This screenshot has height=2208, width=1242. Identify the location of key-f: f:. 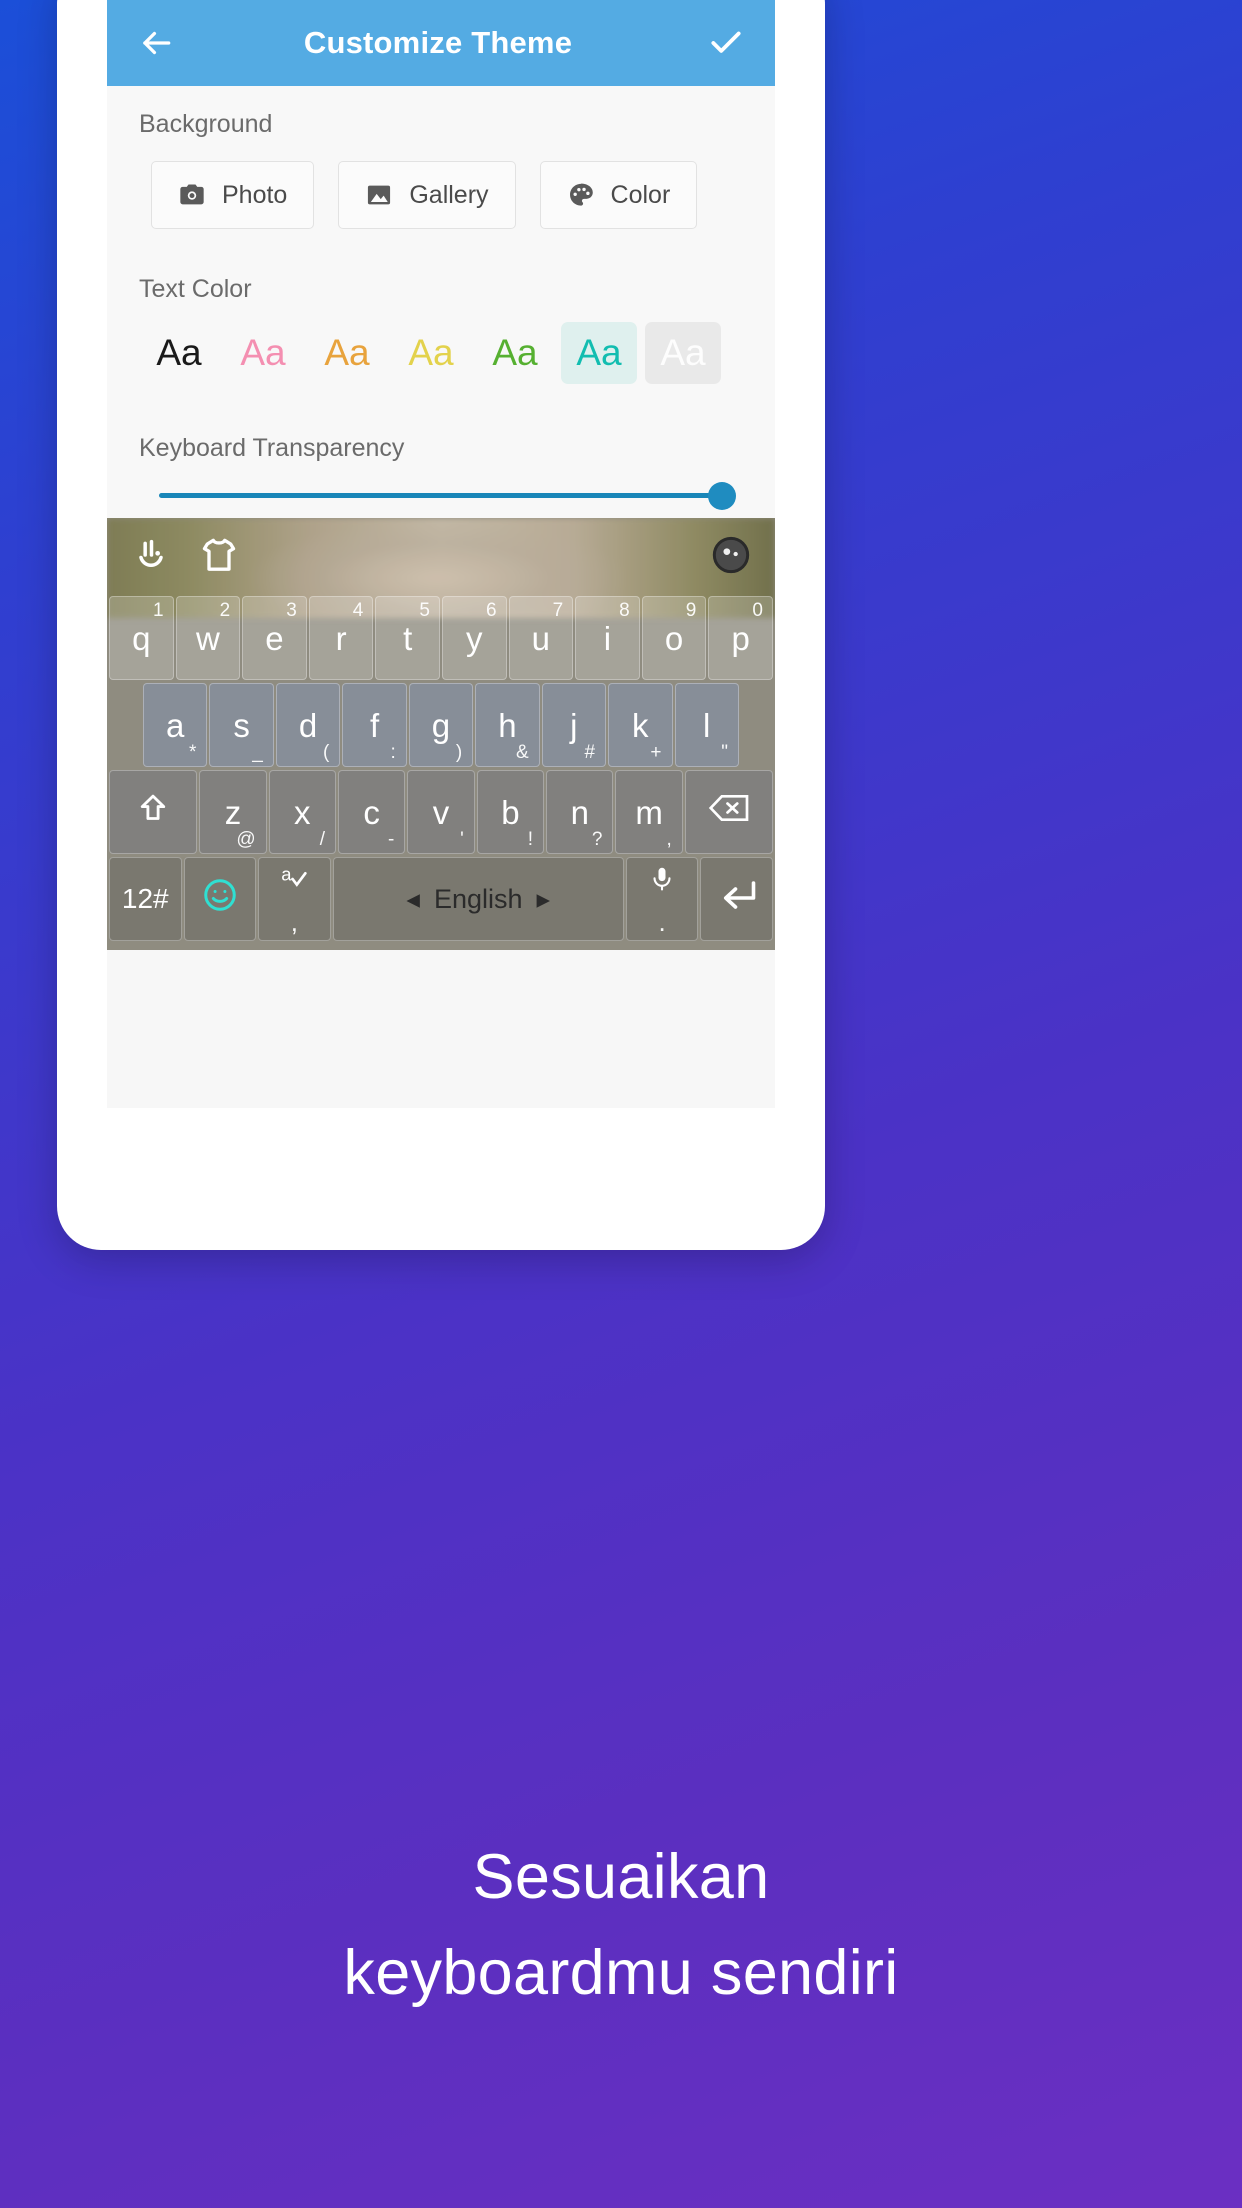
(374, 725).